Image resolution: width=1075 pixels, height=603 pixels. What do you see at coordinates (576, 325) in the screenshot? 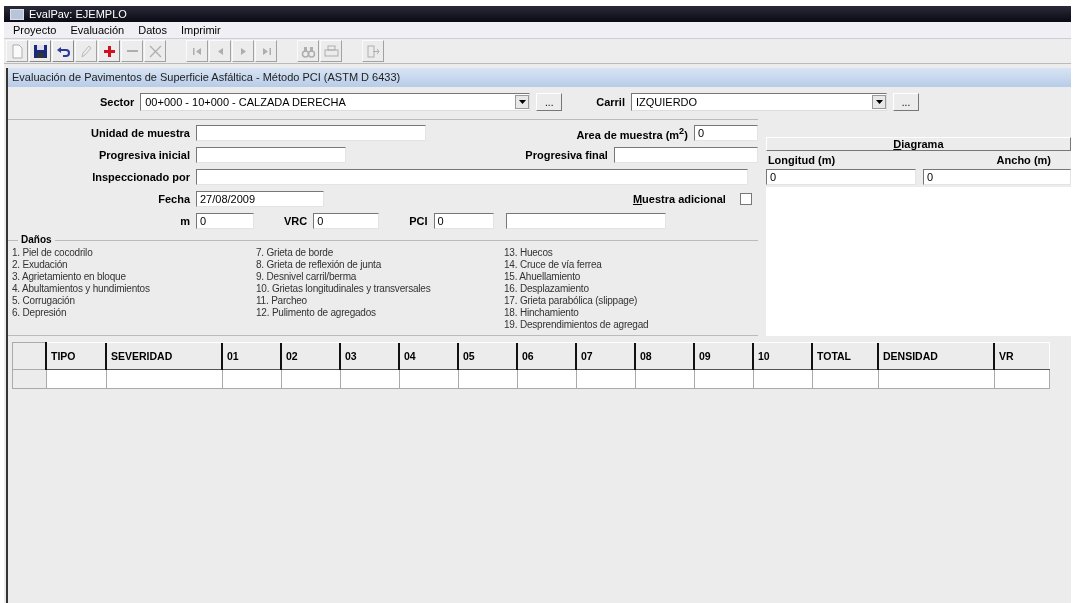
I see `damage-item: 19. Desprendimientos de agregad` at bounding box center [576, 325].